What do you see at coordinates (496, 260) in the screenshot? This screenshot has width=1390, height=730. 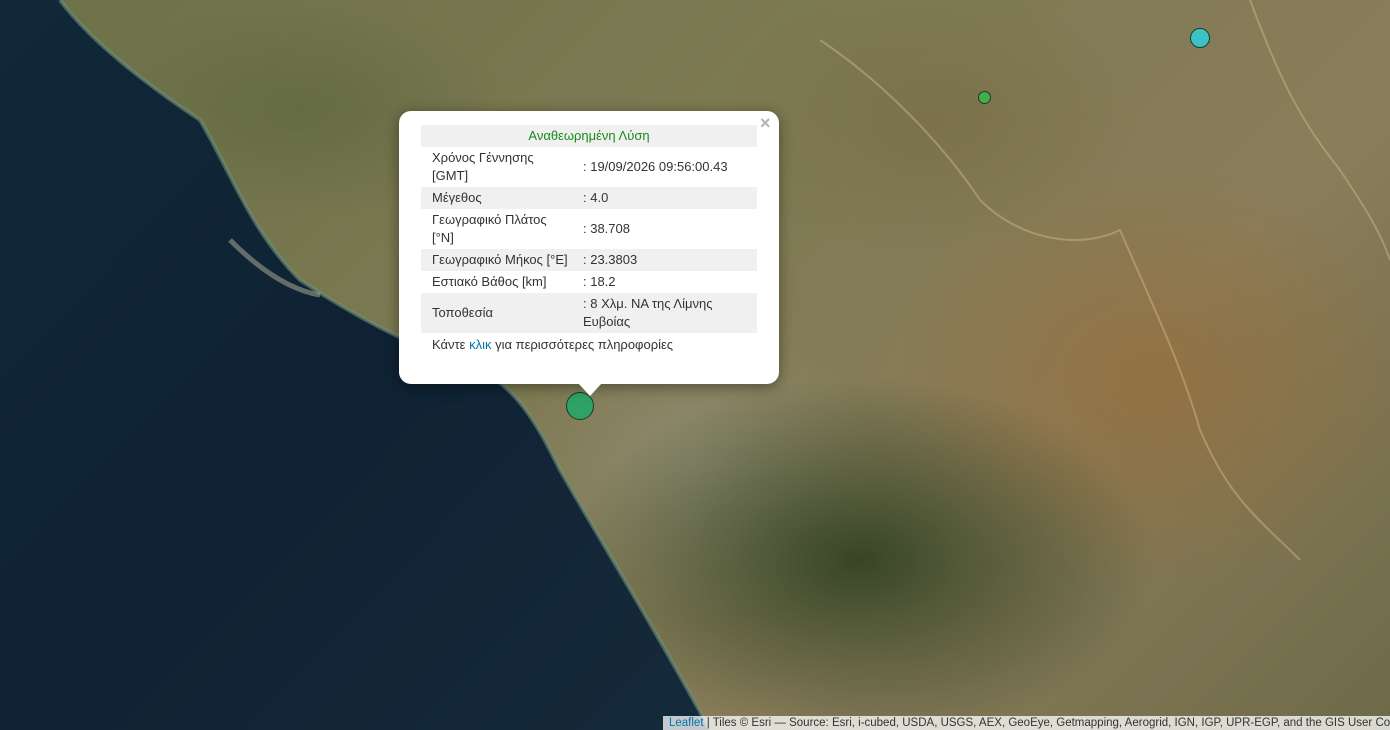 I see `longitude-label: Γεωγραφικό Μήκος [°E]` at bounding box center [496, 260].